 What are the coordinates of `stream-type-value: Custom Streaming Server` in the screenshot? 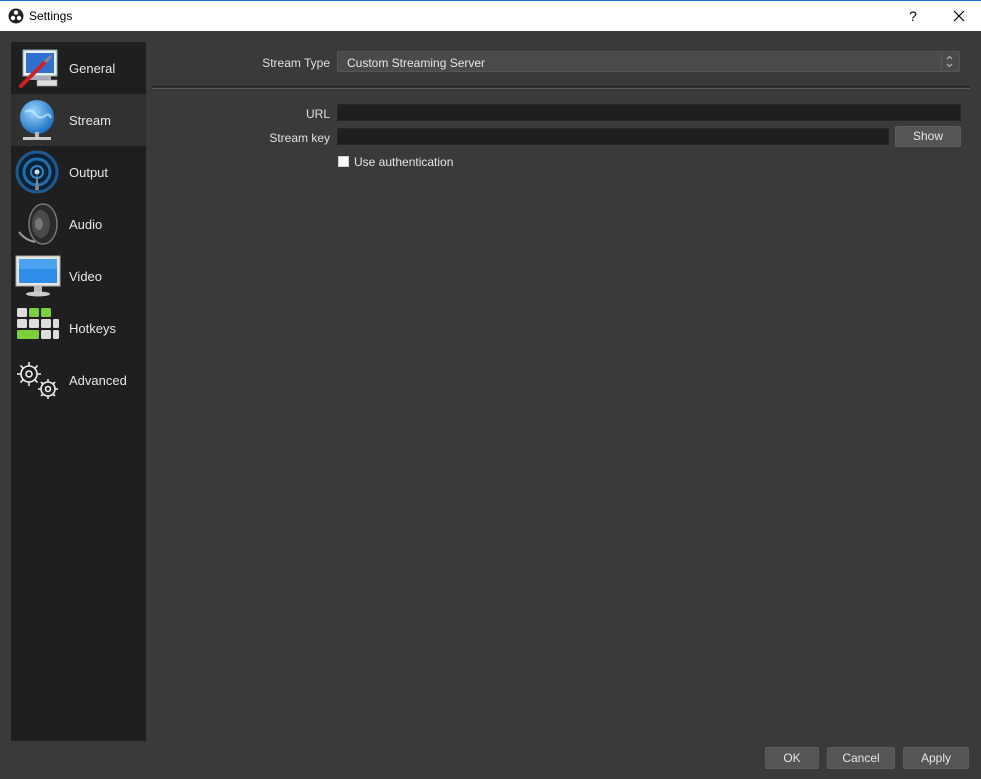 It's located at (416, 63).